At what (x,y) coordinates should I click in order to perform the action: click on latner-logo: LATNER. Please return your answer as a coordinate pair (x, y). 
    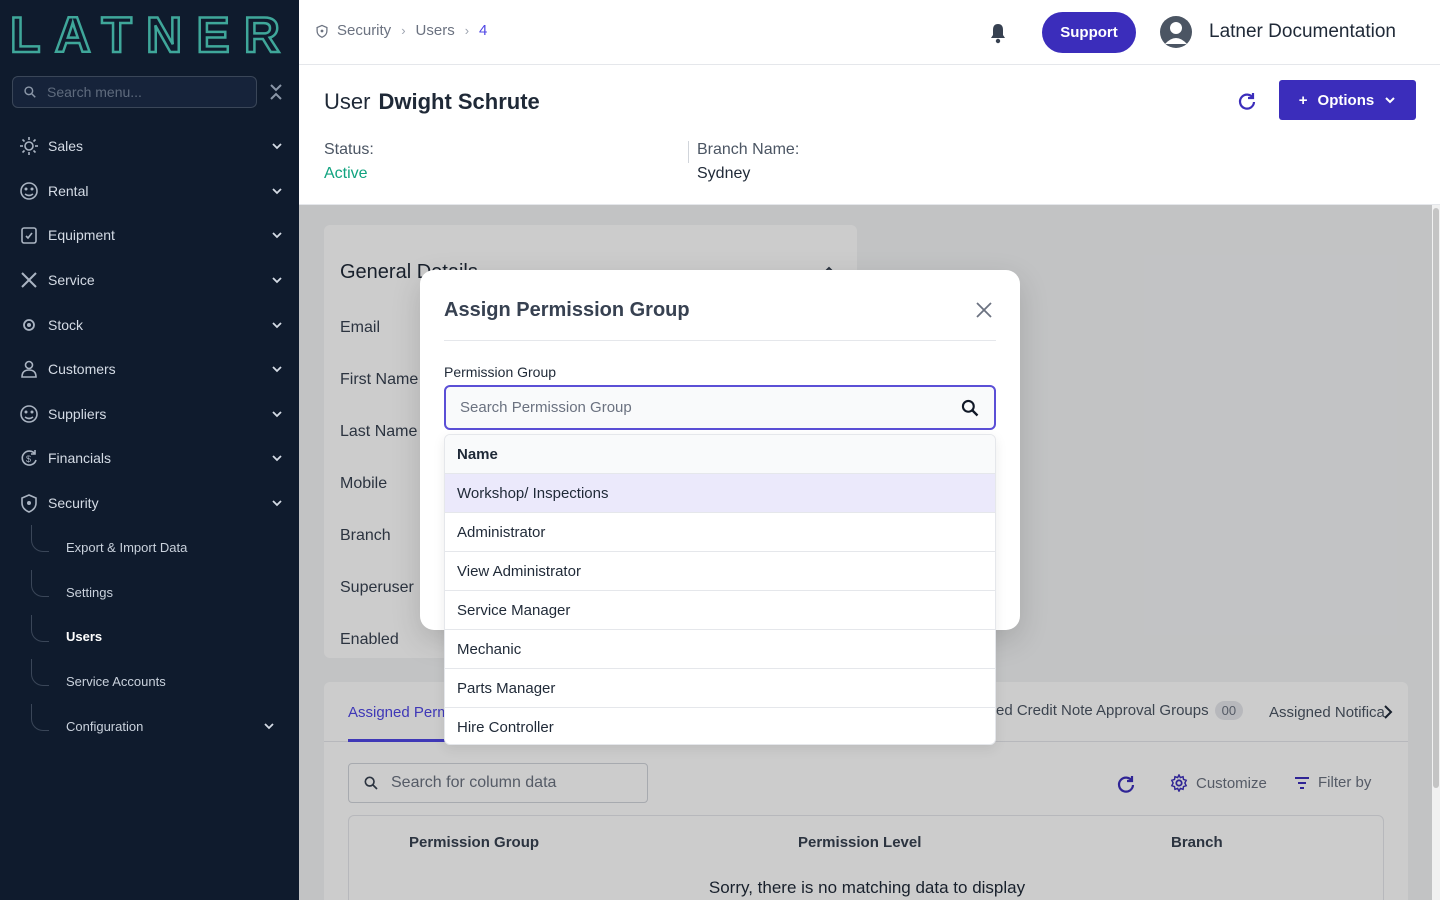
    Looking at the image, I should click on (145, 35).